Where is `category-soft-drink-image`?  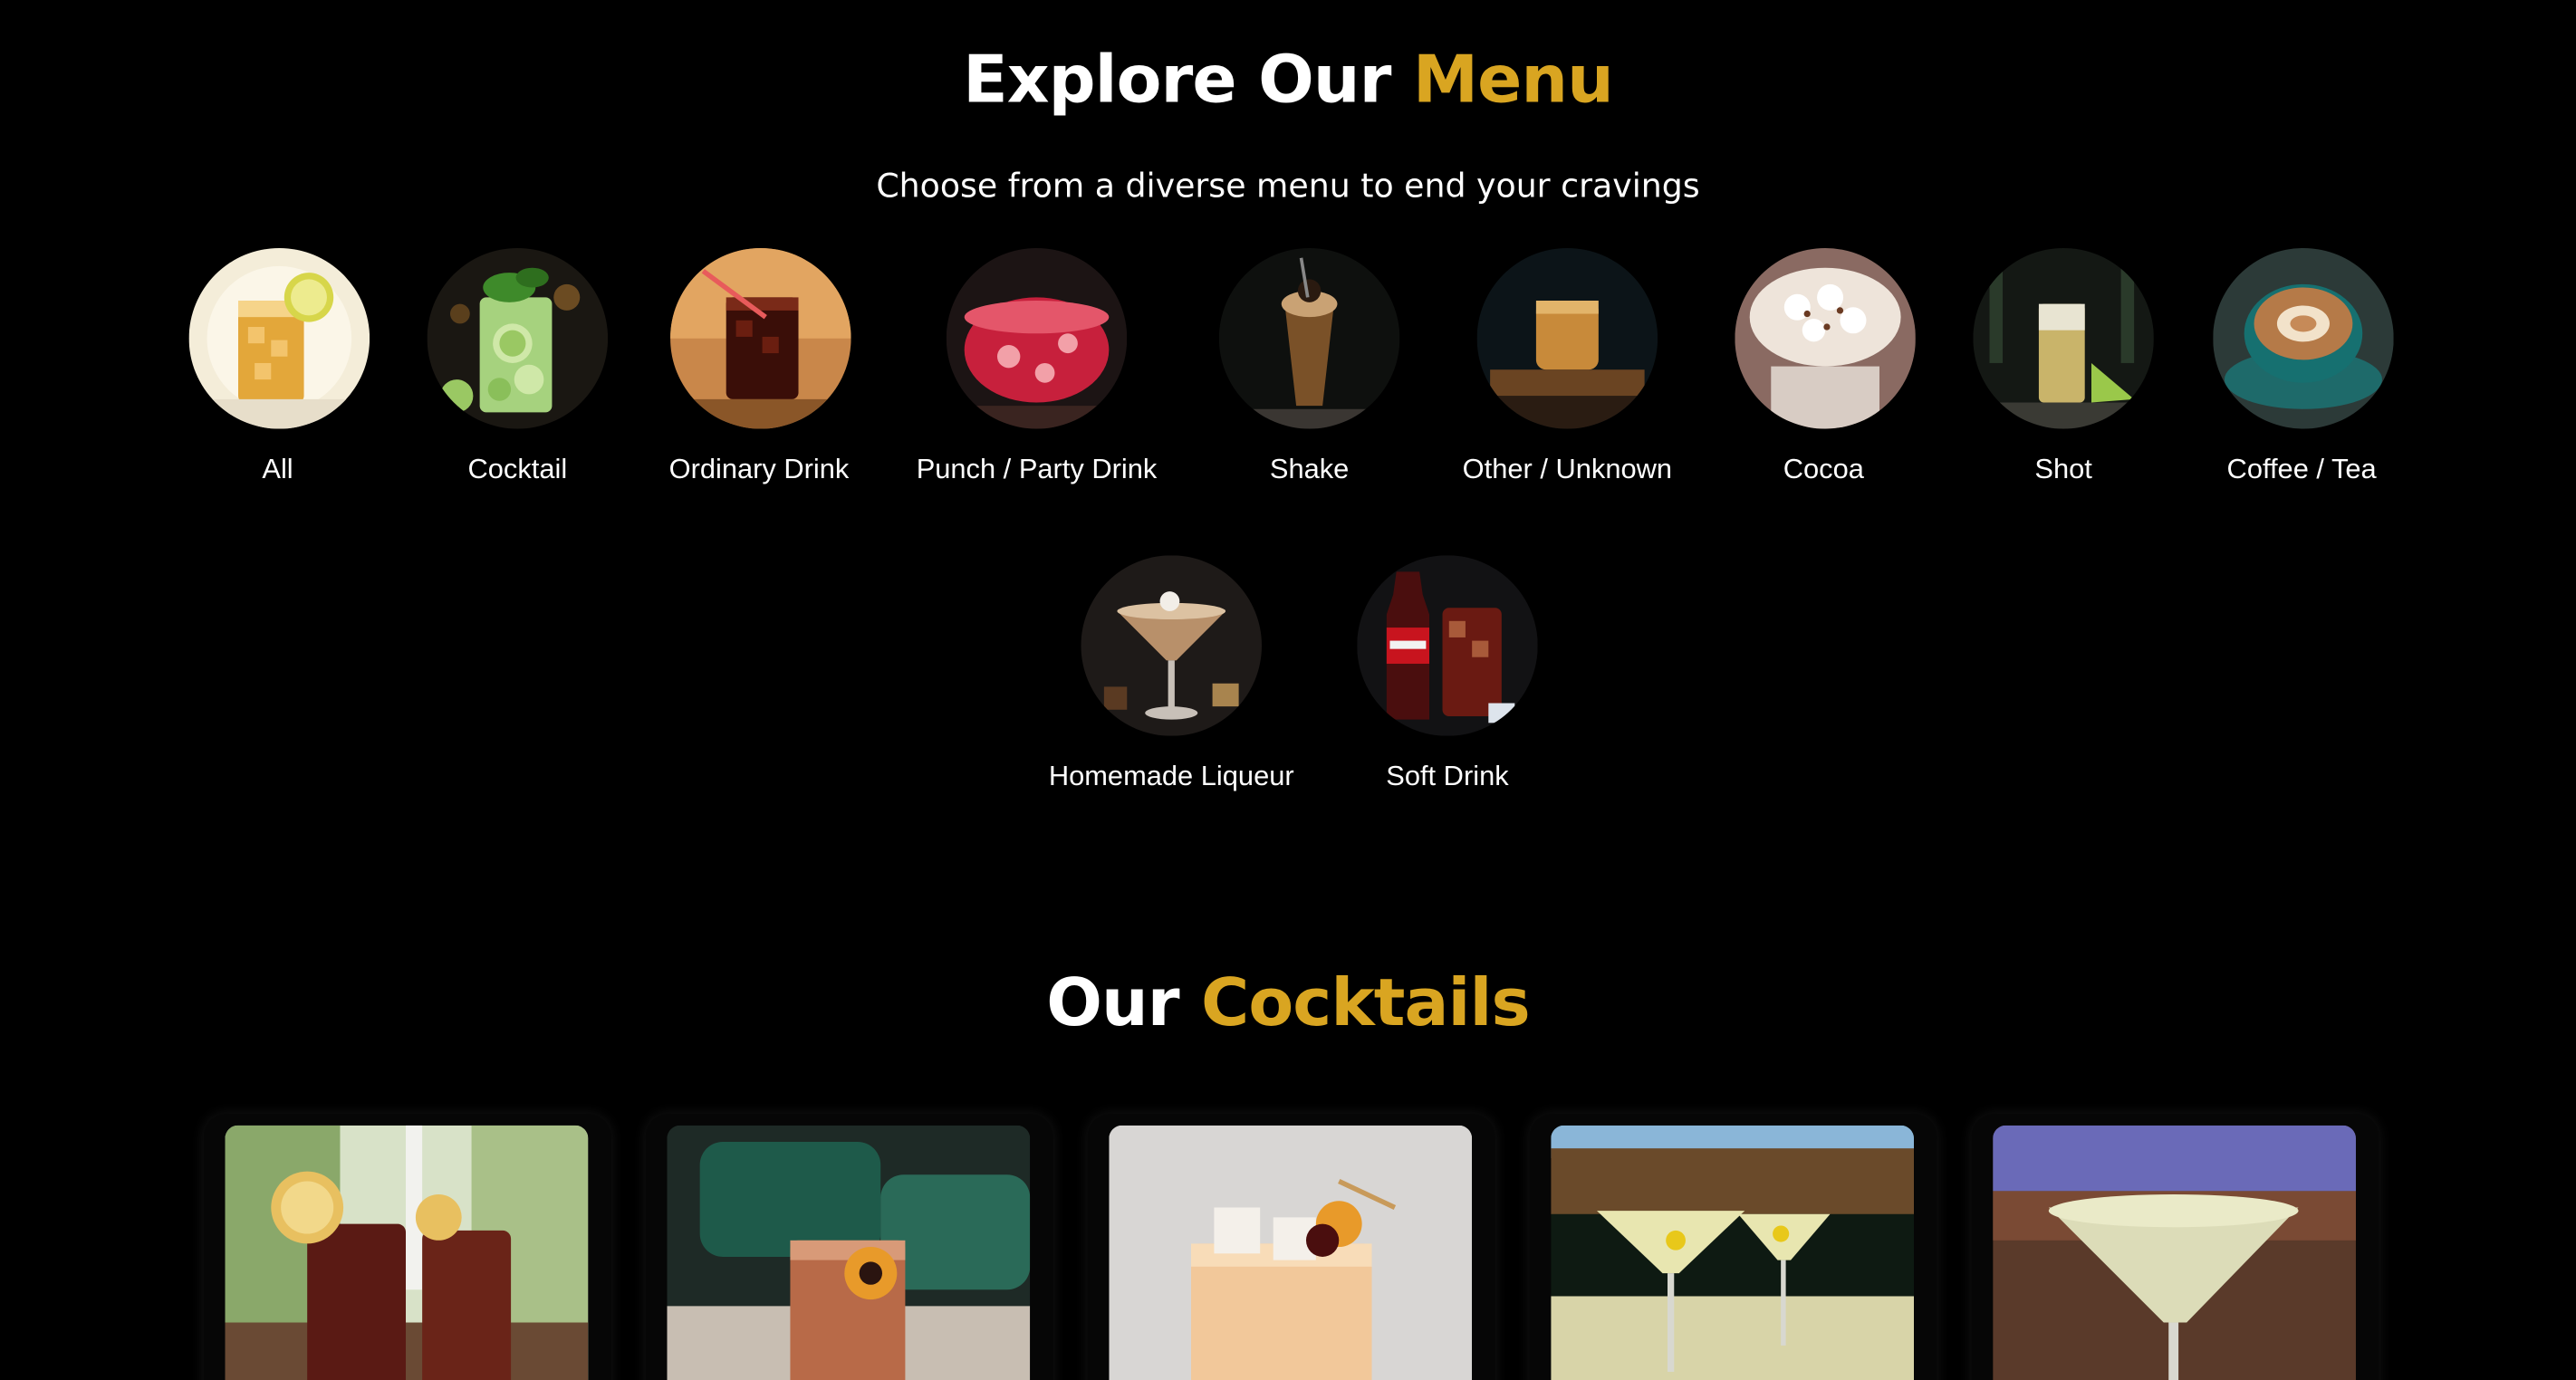
category-soft-drink-image is located at coordinates (1447, 645).